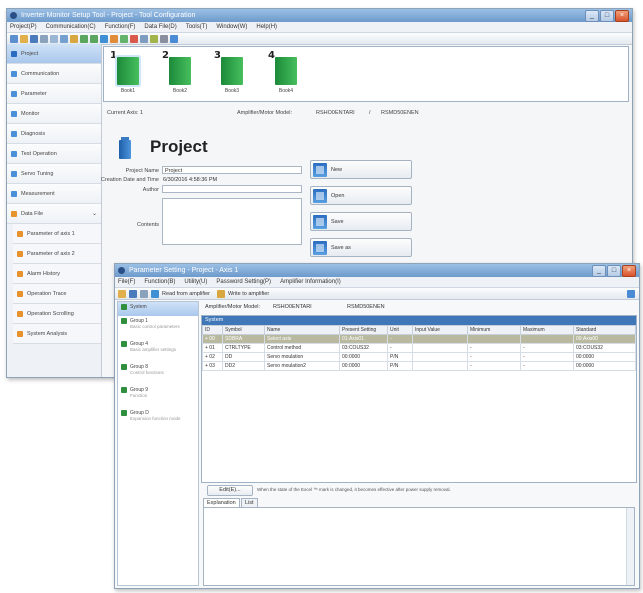  What do you see at coordinates (232, 170) in the screenshot?
I see `project-name-field: Project` at bounding box center [232, 170].